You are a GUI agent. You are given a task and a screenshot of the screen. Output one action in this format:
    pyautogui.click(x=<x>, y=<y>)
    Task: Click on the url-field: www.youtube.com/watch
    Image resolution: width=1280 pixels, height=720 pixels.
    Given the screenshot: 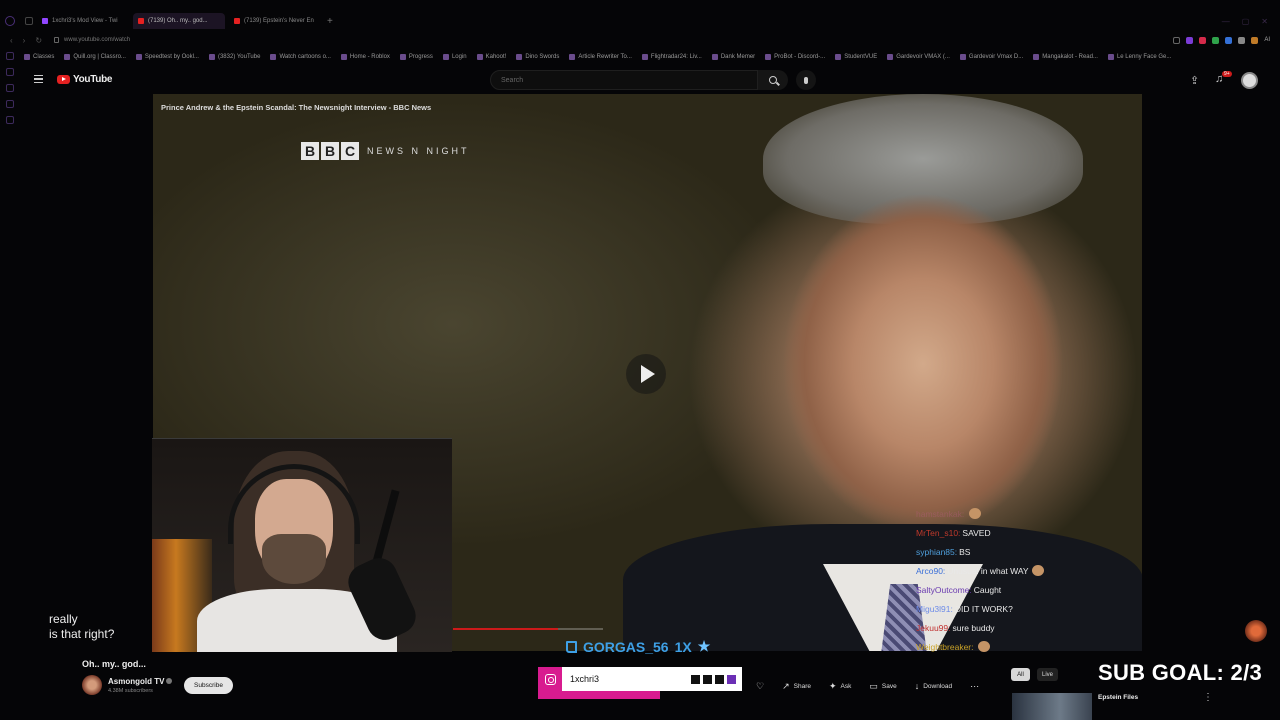 What is the action you would take?
    pyautogui.click(x=92, y=40)
    